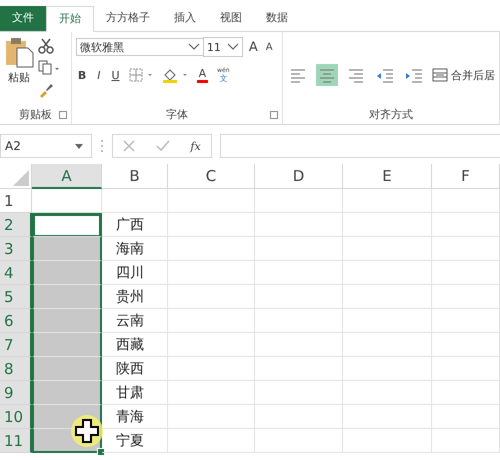  Describe the element at coordinates (99, 75) in the screenshot. I see `italic-button: I` at that location.